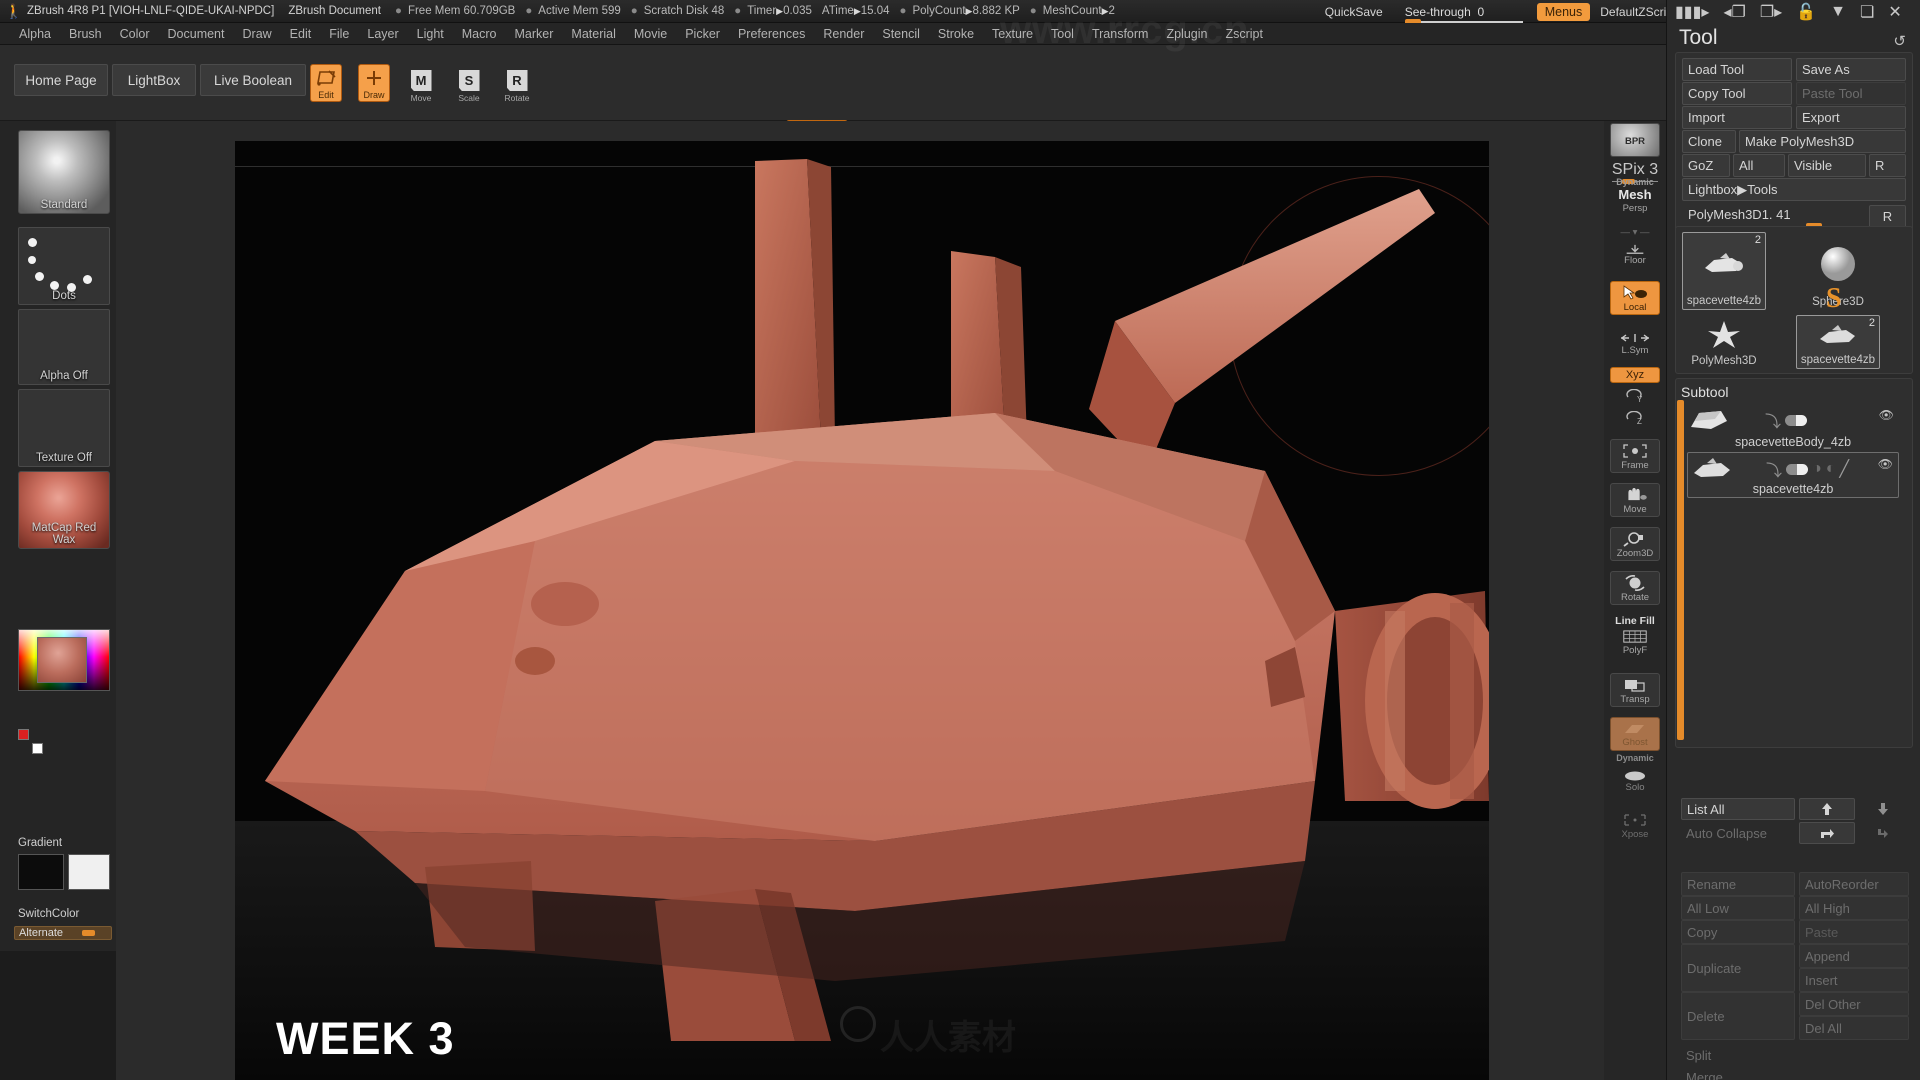 This screenshot has height=1080, width=1920. I want to click on r-button-2: R, so click(1887, 216).